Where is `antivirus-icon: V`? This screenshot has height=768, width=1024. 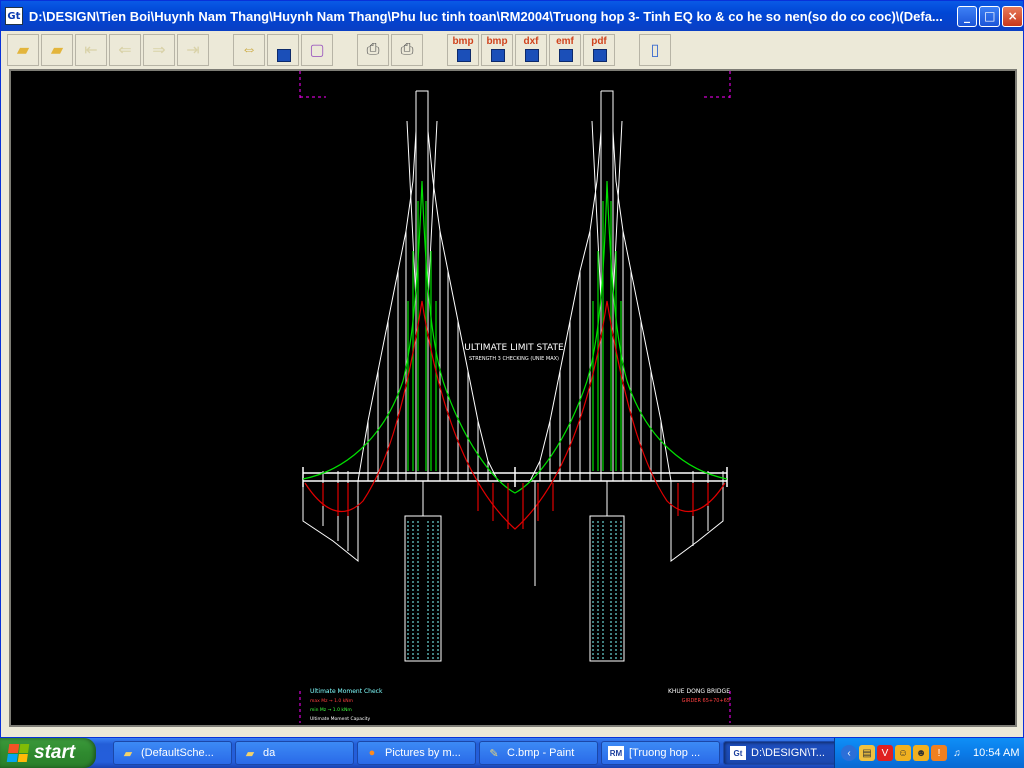 antivirus-icon: V is located at coordinates (885, 753).